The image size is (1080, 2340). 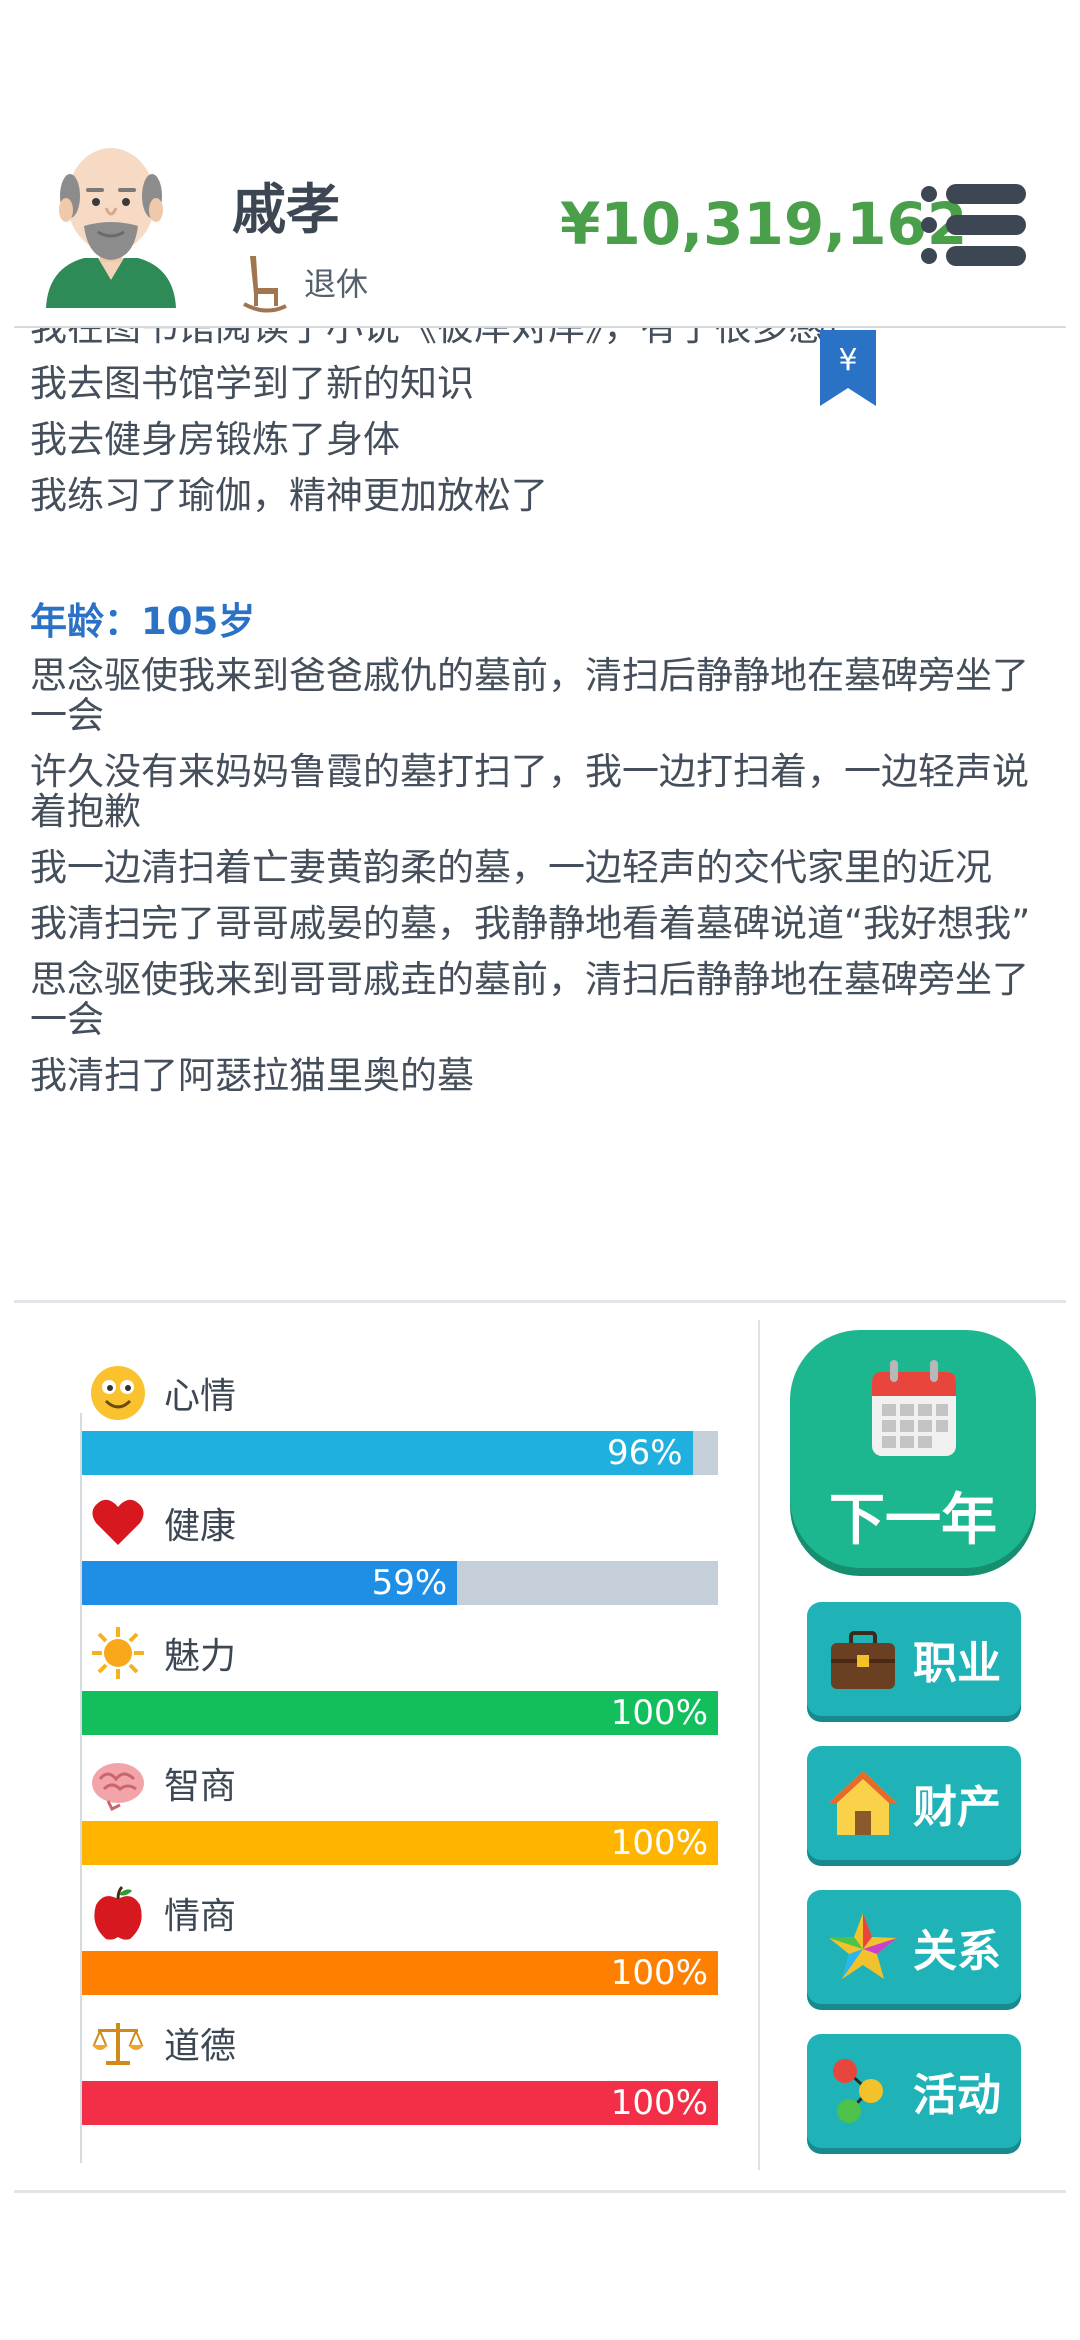 What do you see at coordinates (118, 1912) in the screenshot?
I see `apple-icon` at bounding box center [118, 1912].